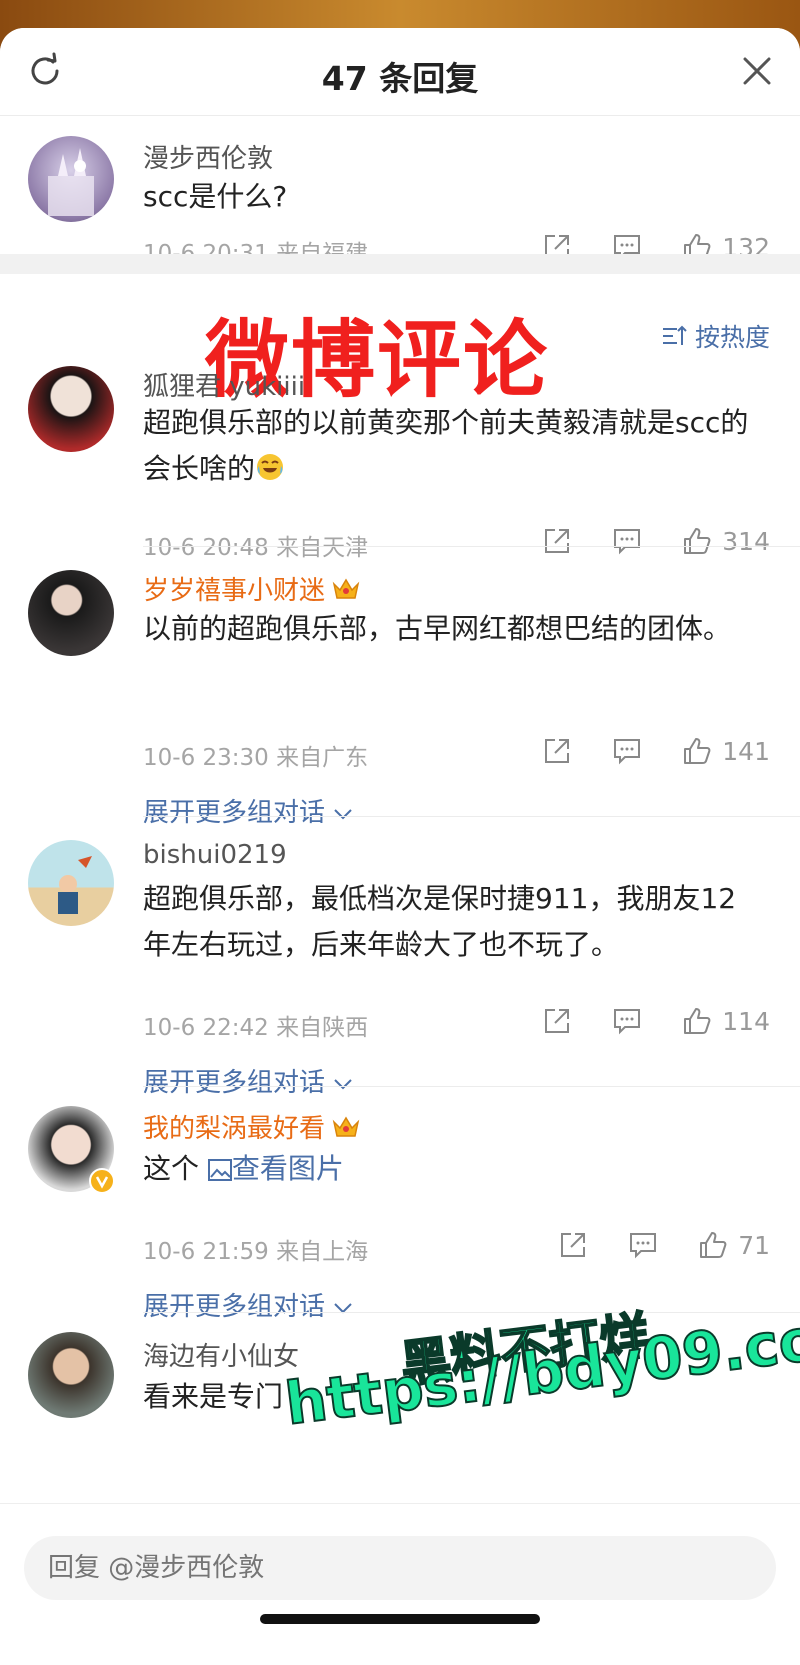  What do you see at coordinates (746, 541) in the screenshot?
I see `like-count: 314` at bounding box center [746, 541].